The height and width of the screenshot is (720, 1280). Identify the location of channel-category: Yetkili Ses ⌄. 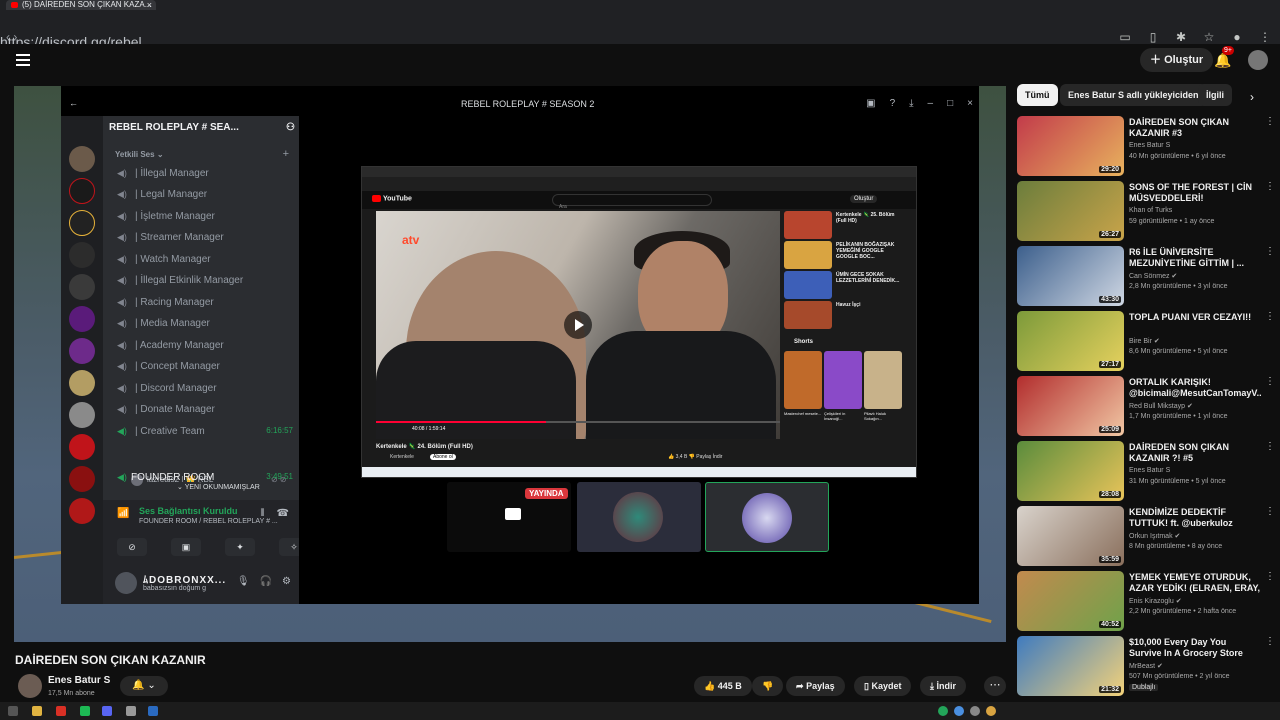
(139, 154).